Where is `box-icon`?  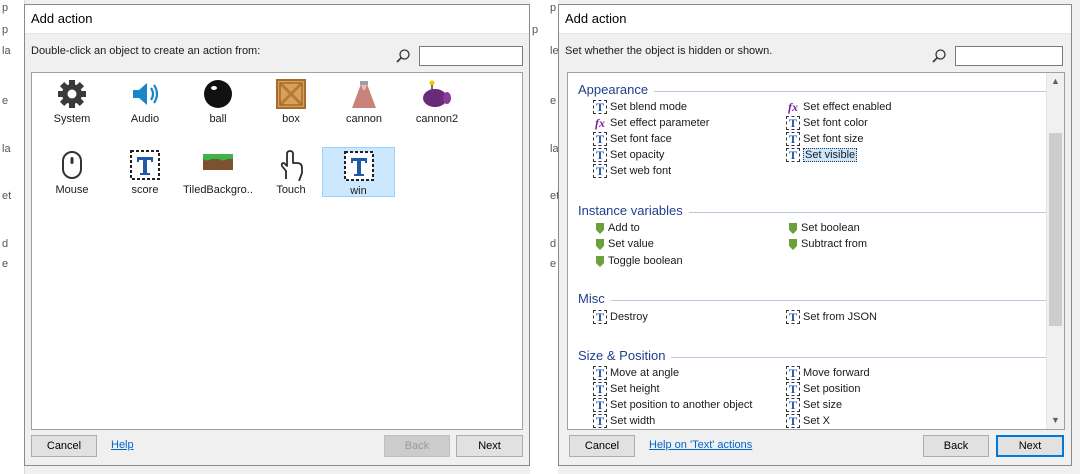
box-icon is located at coordinates (291, 94).